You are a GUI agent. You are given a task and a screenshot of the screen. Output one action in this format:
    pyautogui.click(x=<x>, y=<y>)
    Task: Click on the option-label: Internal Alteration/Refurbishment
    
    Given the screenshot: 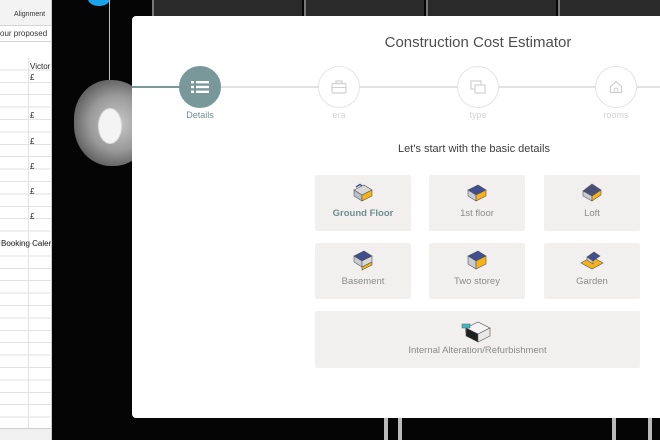 What is the action you would take?
    pyautogui.click(x=477, y=350)
    